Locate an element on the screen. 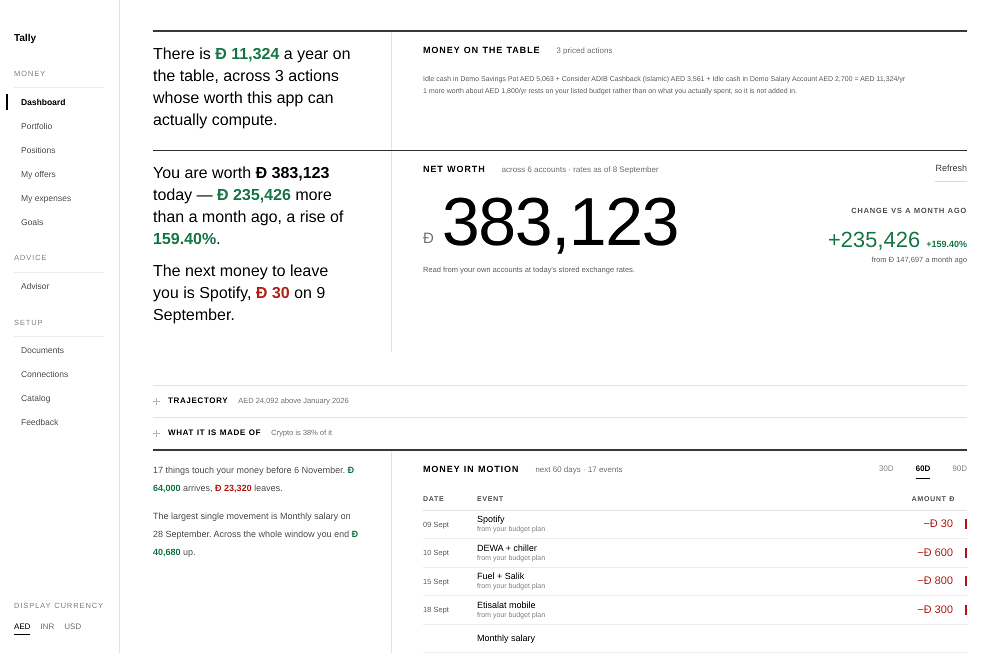 The image size is (1000, 653). event-name: Etisalat mobile is located at coordinates (507, 604).